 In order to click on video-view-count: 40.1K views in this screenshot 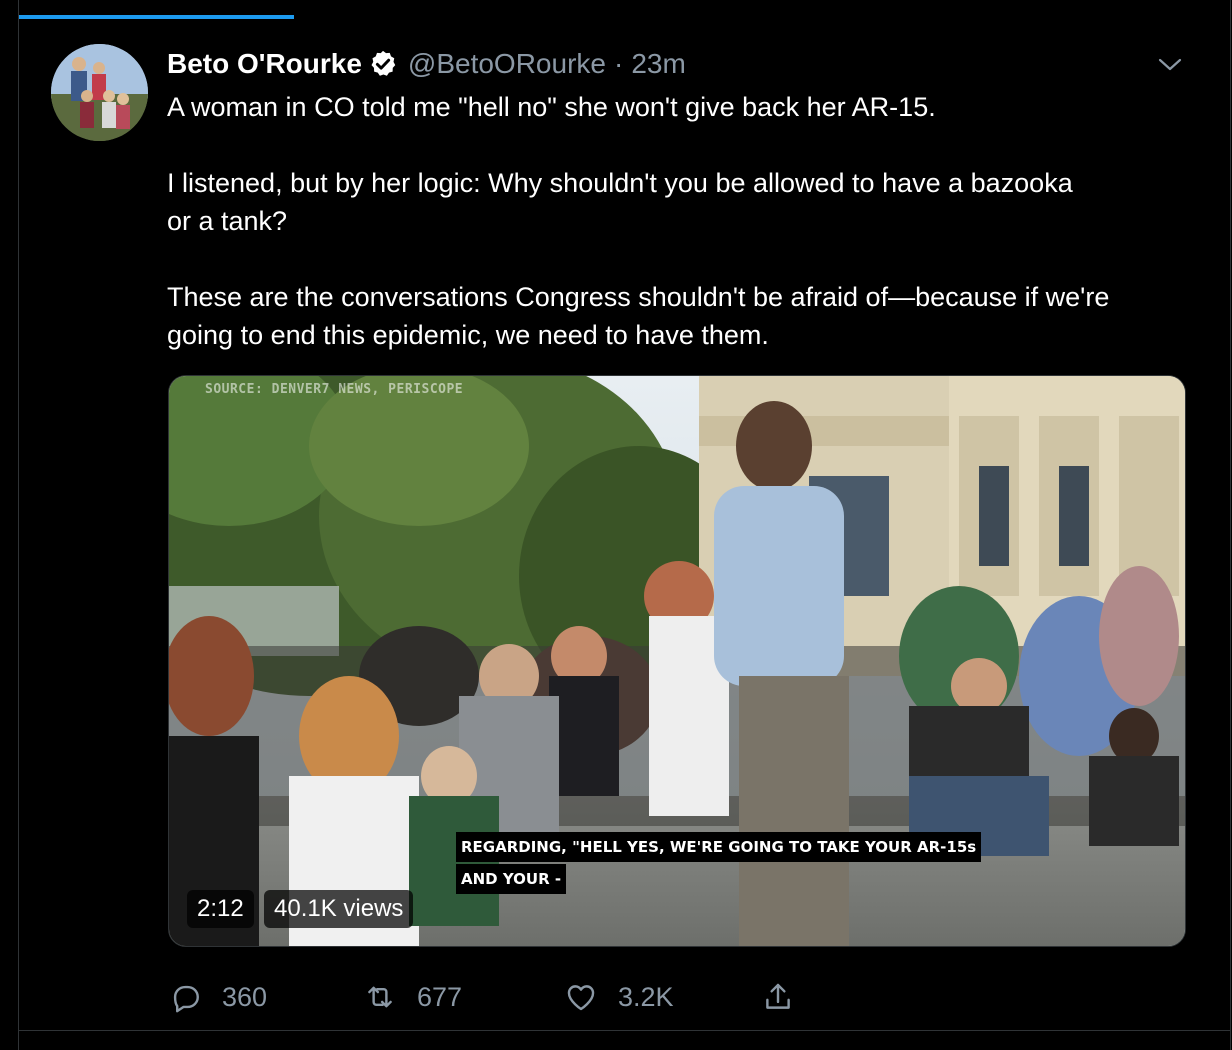, I will do `click(339, 909)`.